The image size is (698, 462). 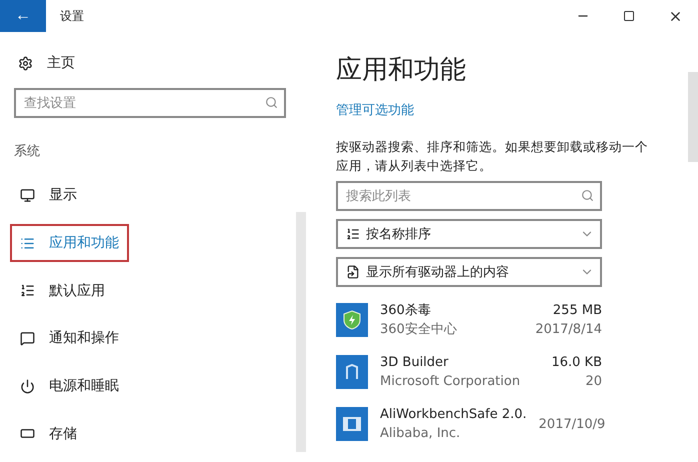 What do you see at coordinates (27, 338) in the screenshot?
I see `message-icon` at bounding box center [27, 338].